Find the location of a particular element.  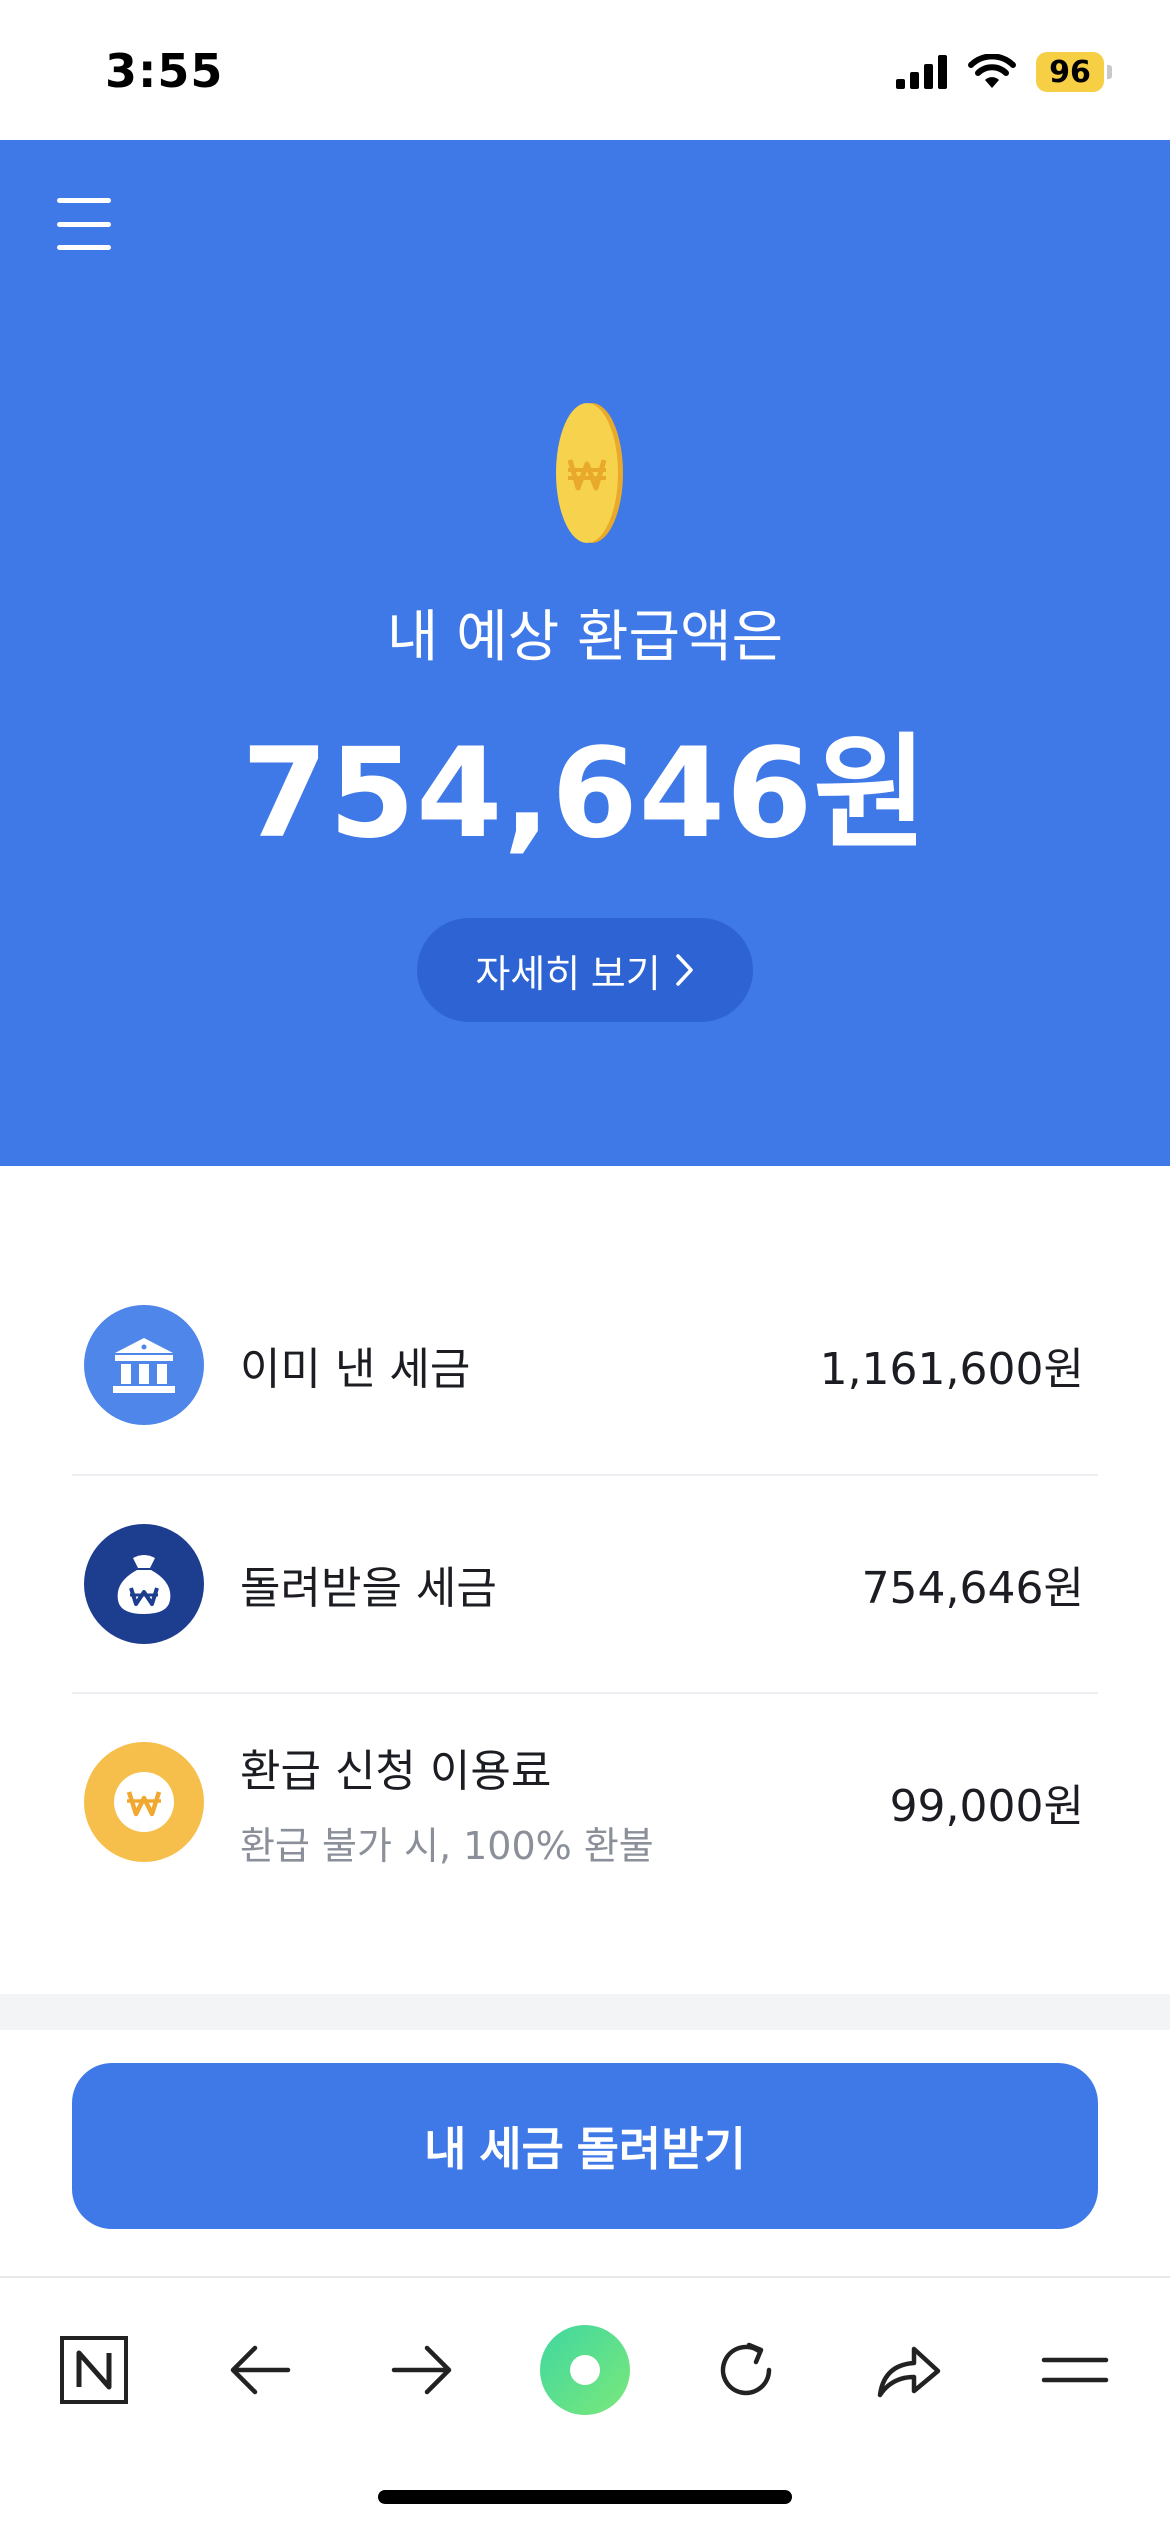

reload-icon is located at coordinates (746, 2370).